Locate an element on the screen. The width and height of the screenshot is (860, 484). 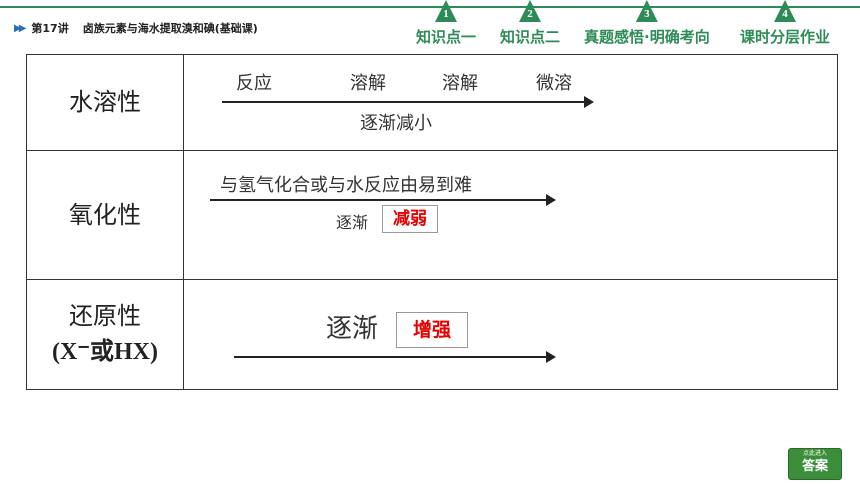
reducing-answer-box: 增强 is located at coordinates (432, 329).